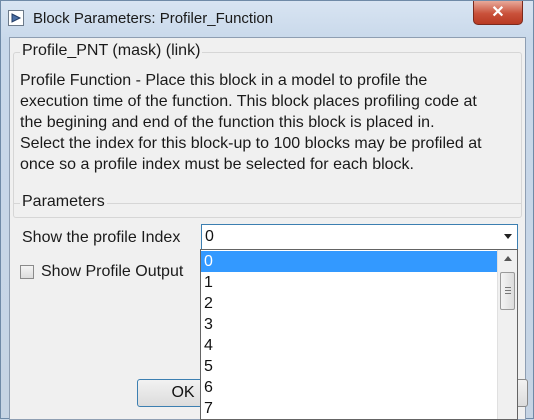 The image size is (534, 420). What do you see at coordinates (349, 366) in the screenshot?
I see `dropdown-option: 5` at bounding box center [349, 366].